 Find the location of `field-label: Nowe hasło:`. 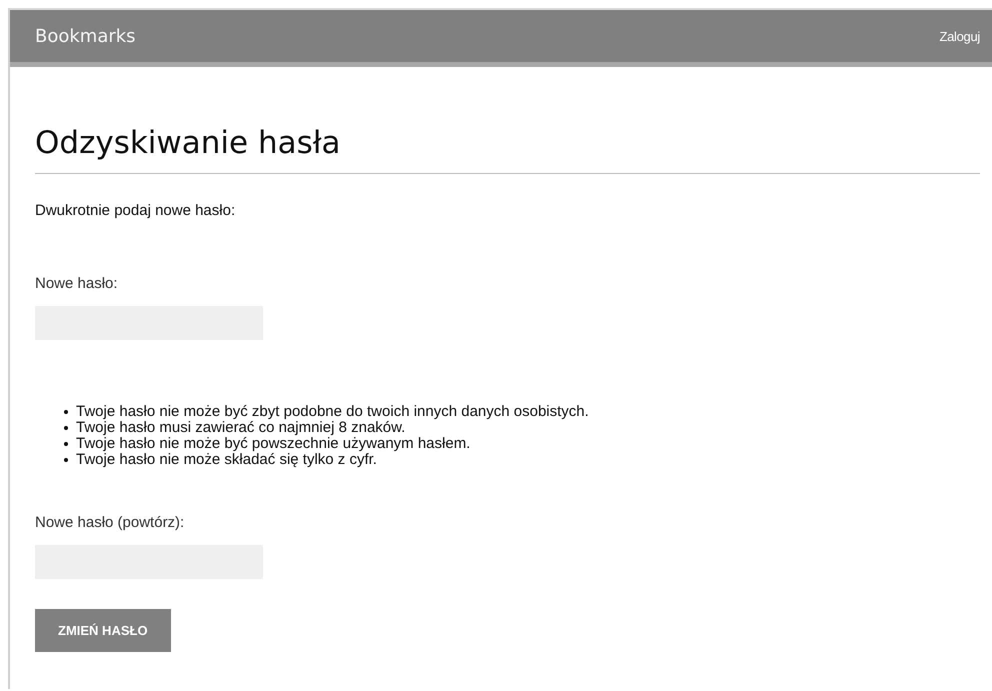

field-label: Nowe hasło: is located at coordinates (77, 283).